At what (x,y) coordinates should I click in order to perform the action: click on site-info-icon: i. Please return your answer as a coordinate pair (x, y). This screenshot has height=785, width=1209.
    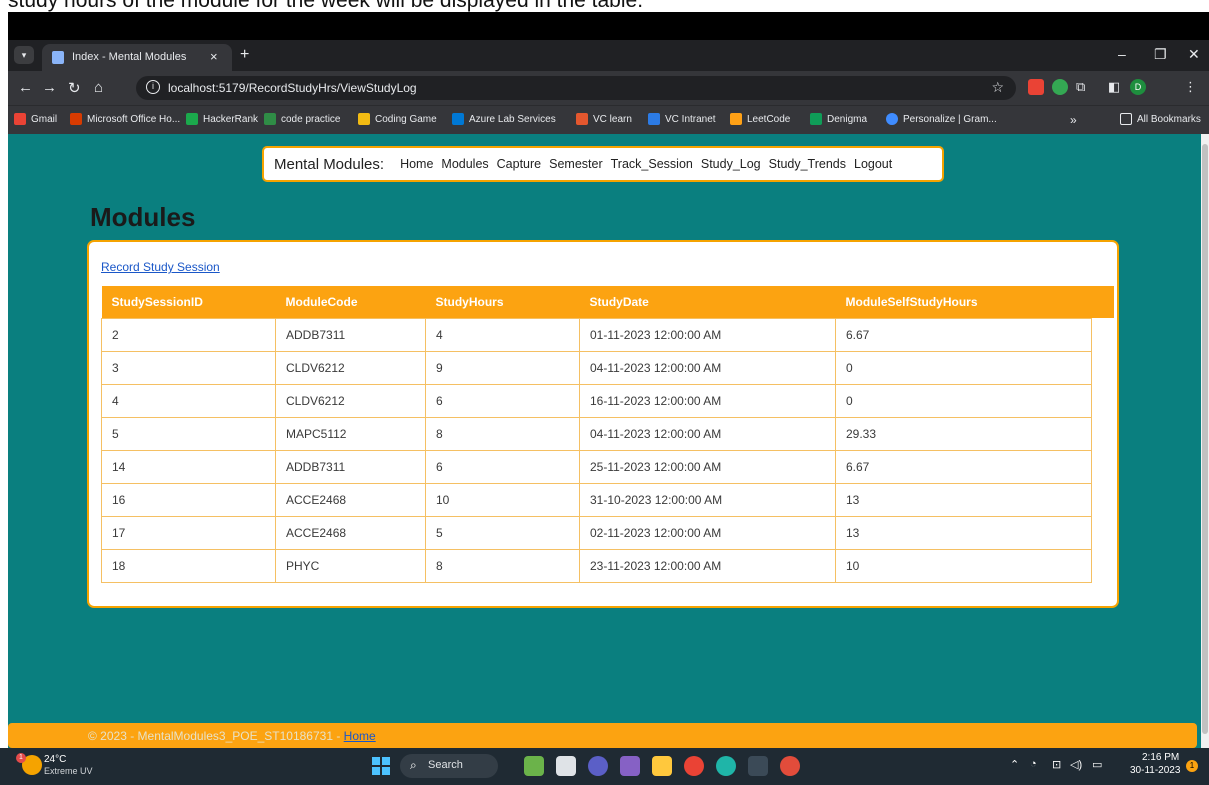
    Looking at the image, I should click on (153, 87).